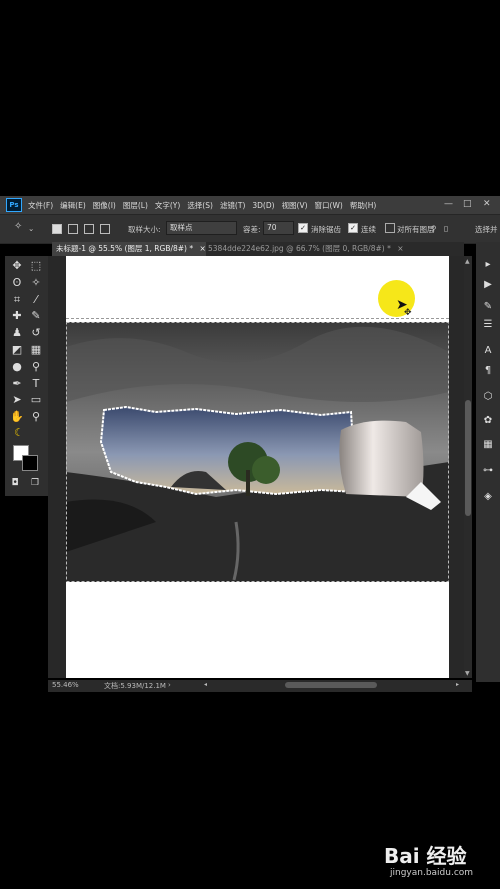 Image resolution: width=500 pixels, height=889 pixels. What do you see at coordinates (17, 300) in the screenshot?
I see `crop-tool-icon: ⌗` at bounding box center [17, 300].